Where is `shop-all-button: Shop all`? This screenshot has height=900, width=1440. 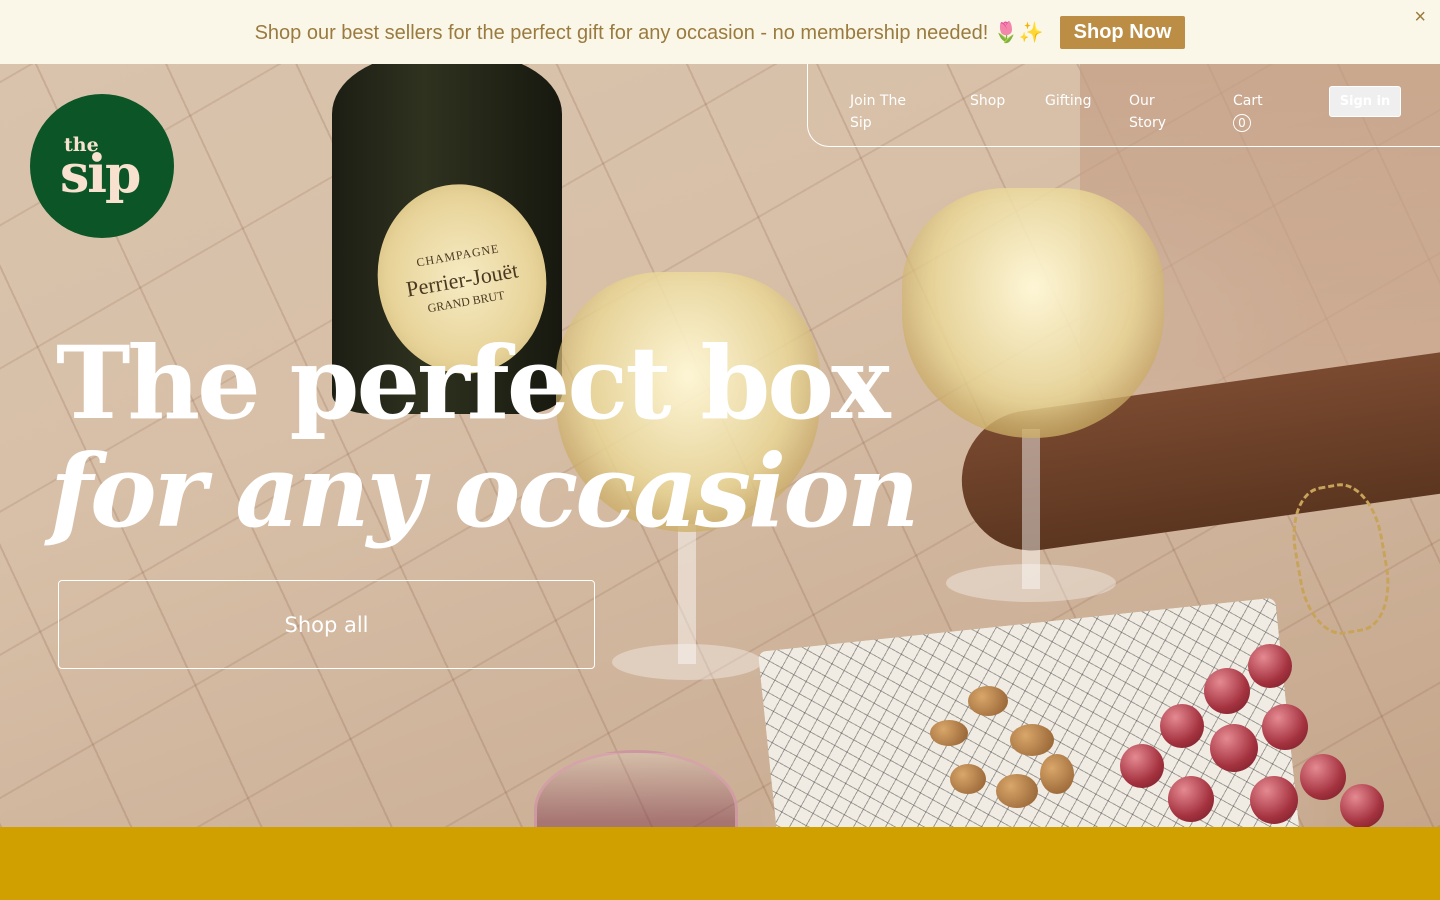 shop-all-button: Shop all is located at coordinates (326, 624).